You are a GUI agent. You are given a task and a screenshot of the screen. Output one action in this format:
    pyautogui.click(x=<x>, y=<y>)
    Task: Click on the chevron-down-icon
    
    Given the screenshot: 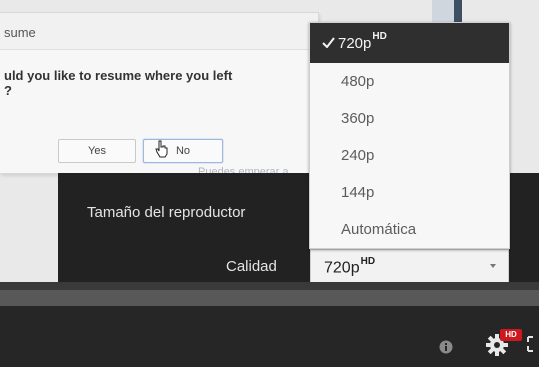 What is the action you would take?
    pyautogui.click(x=493, y=266)
    